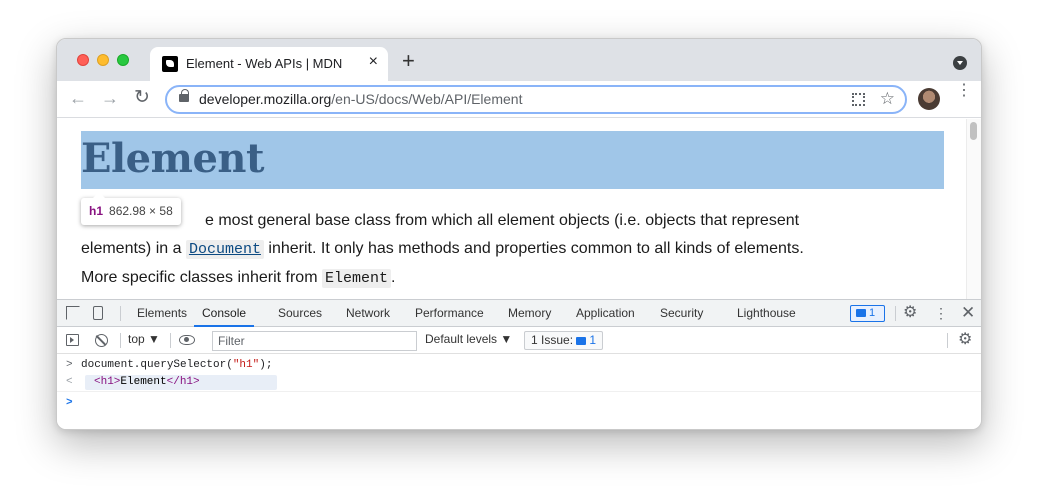  I want to click on prompt-chevron-icon: >, so click(69, 403).